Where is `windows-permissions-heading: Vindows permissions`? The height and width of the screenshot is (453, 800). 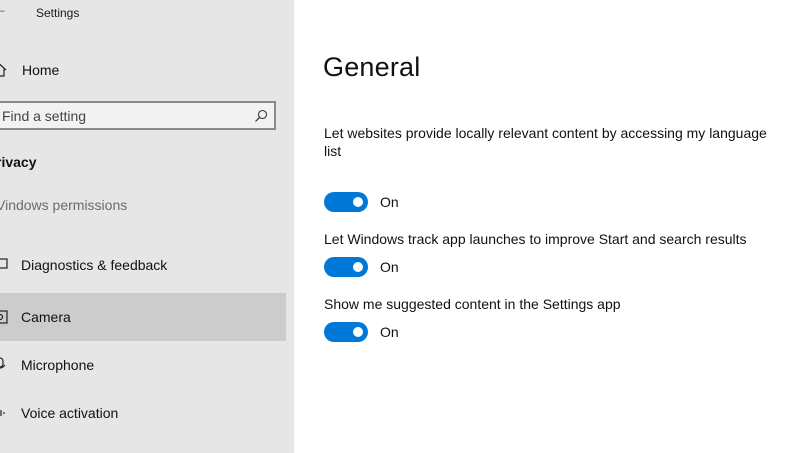 windows-permissions-heading: Vindows permissions is located at coordinates (64, 205).